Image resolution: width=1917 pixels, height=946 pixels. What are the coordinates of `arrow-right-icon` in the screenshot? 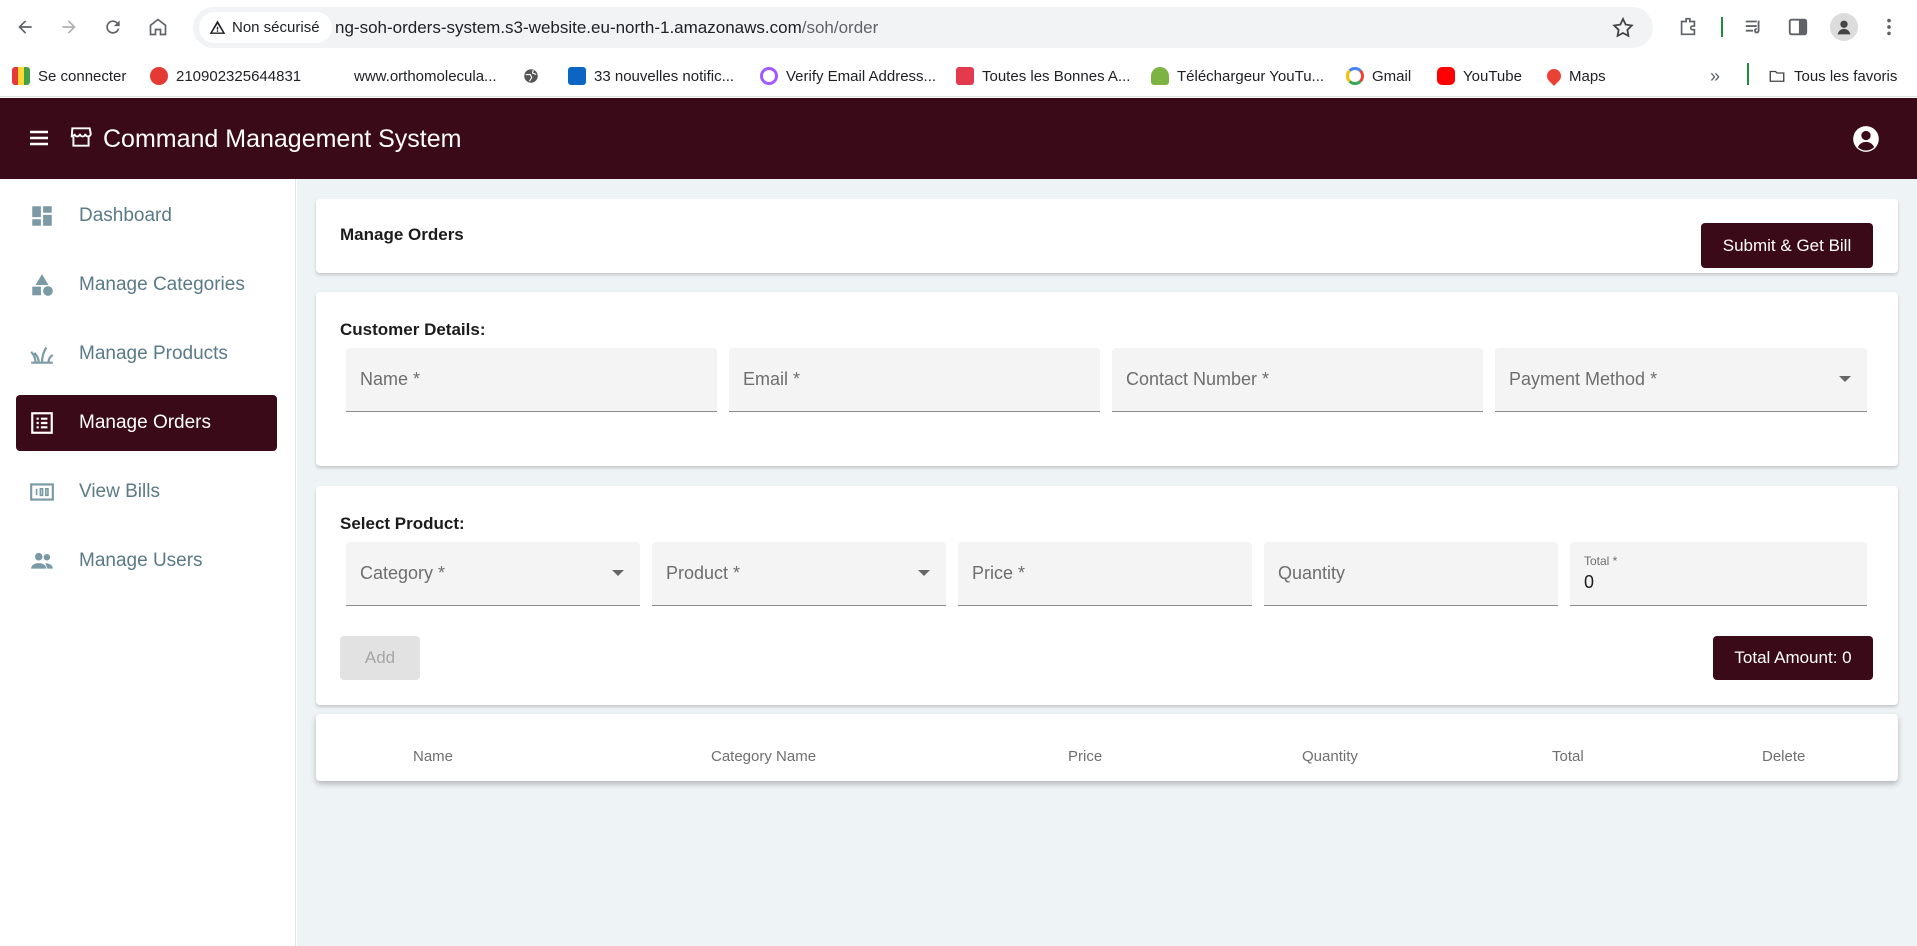 It's located at (69, 27).